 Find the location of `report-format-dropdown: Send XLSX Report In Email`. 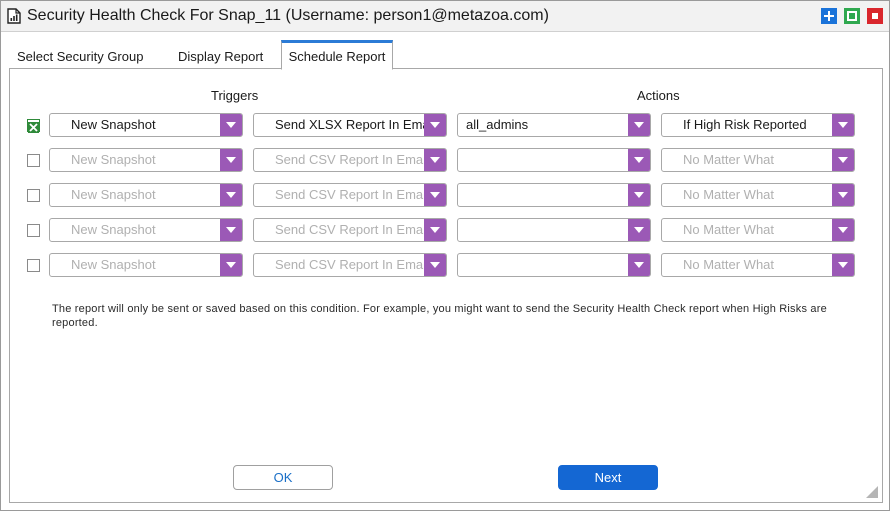

report-format-dropdown: Send XLSX Report In Email is located at coordinates (350, 125).